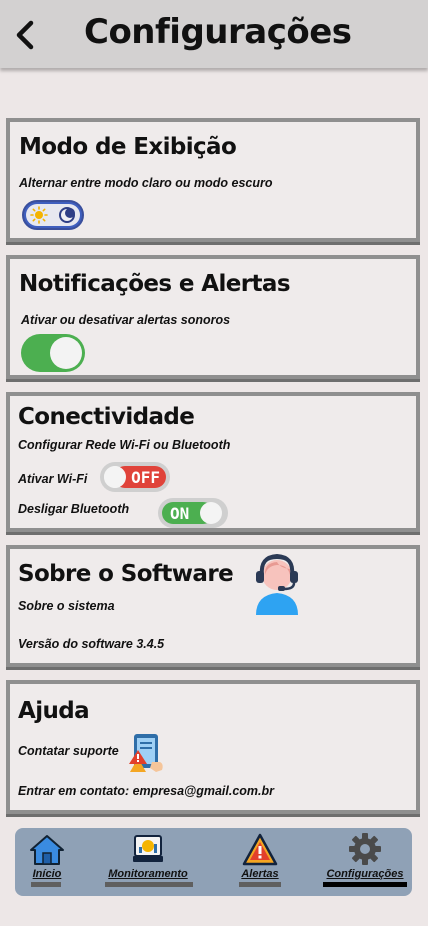 The image size is (428, 926). What do you see at coordinates (148, 848) in the screenshot?
I see `monitoring-icon` at bounding box center [148, 848].